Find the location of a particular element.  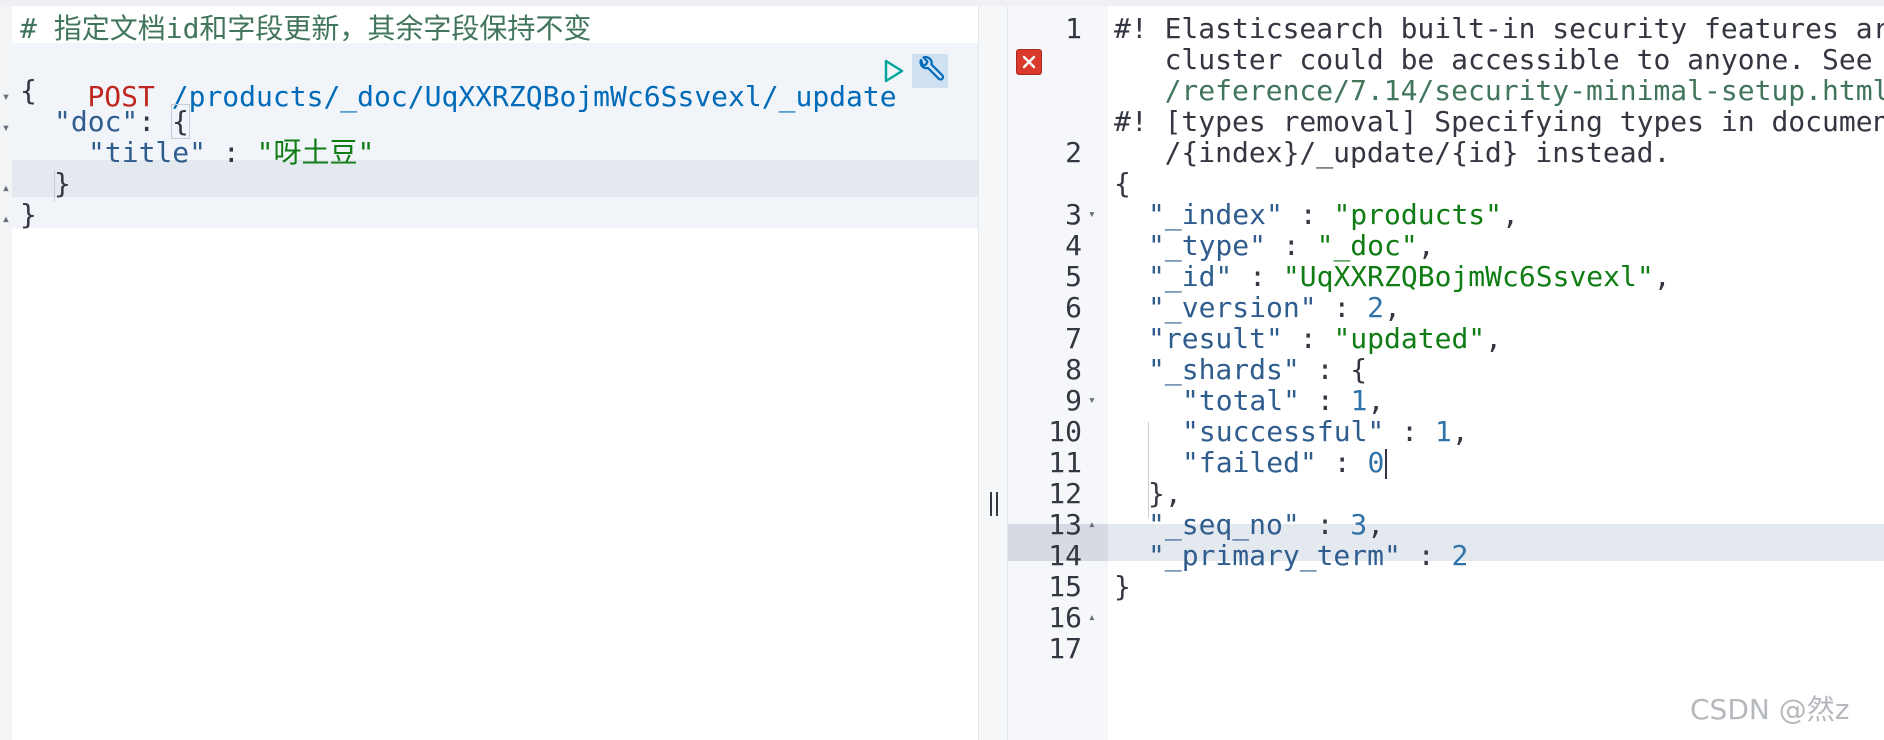

title-value: "呀土豆" is located at coordinates (315, 152).